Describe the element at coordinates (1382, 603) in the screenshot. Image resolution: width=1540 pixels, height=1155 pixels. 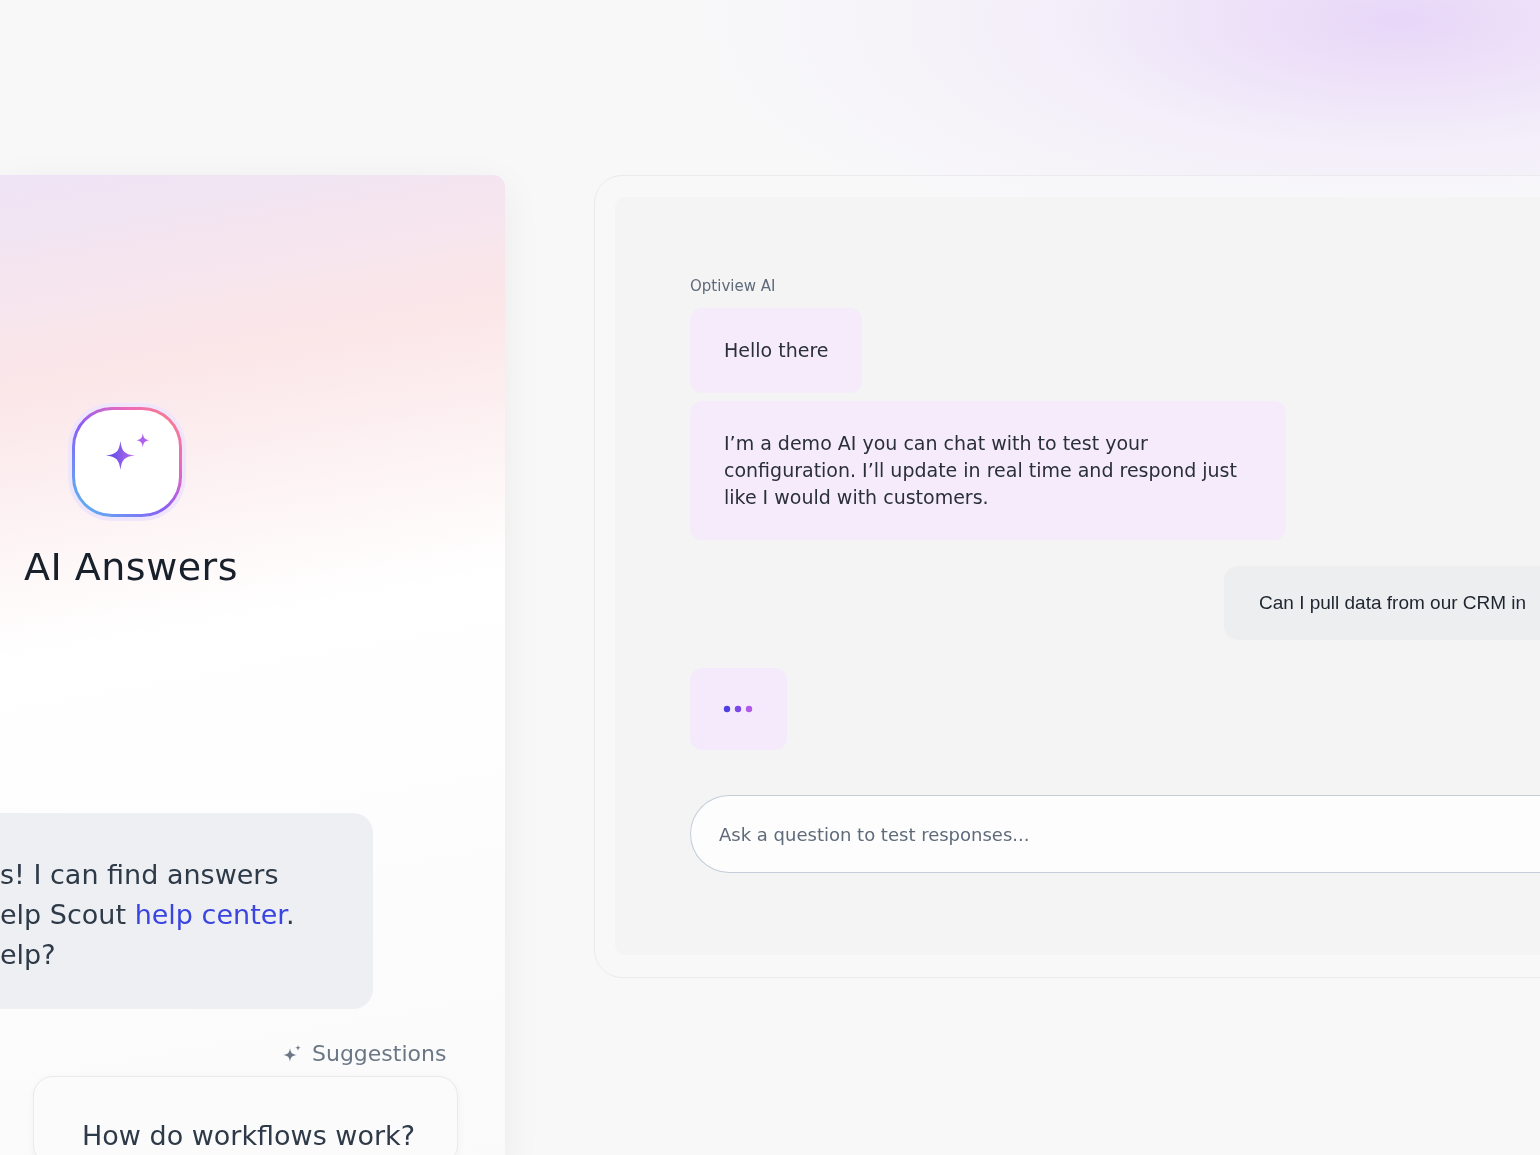
I see `user-message: Can I pull data from our CRM in` at that location.